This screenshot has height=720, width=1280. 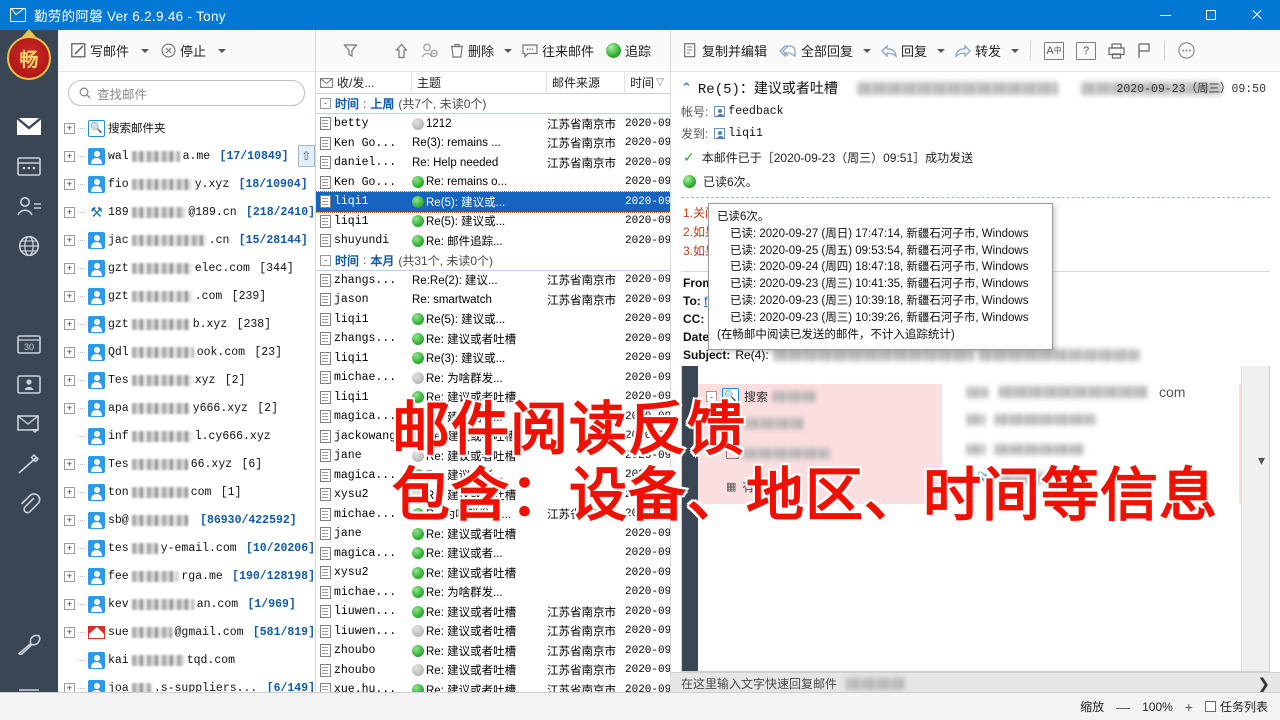 What do you see at coordinates (1086, 51) in the screenshot?
I see `help-button: ?` at bounding box center [1086, 51].